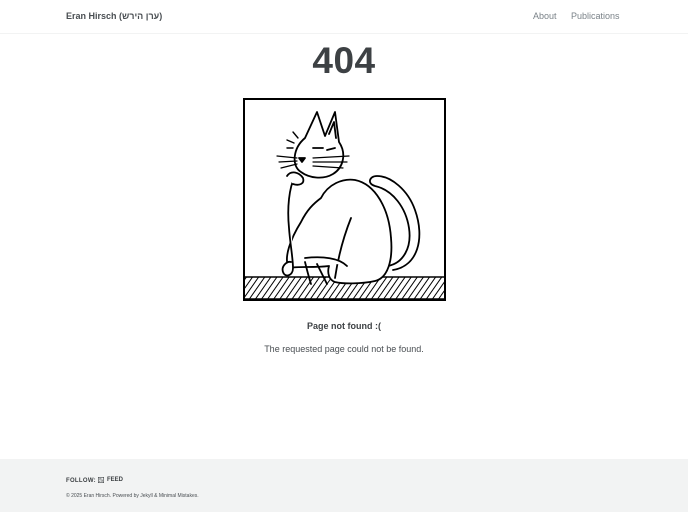 The image size is (688, 512). I want to click on feed-link: FEED, so click(110, 480).